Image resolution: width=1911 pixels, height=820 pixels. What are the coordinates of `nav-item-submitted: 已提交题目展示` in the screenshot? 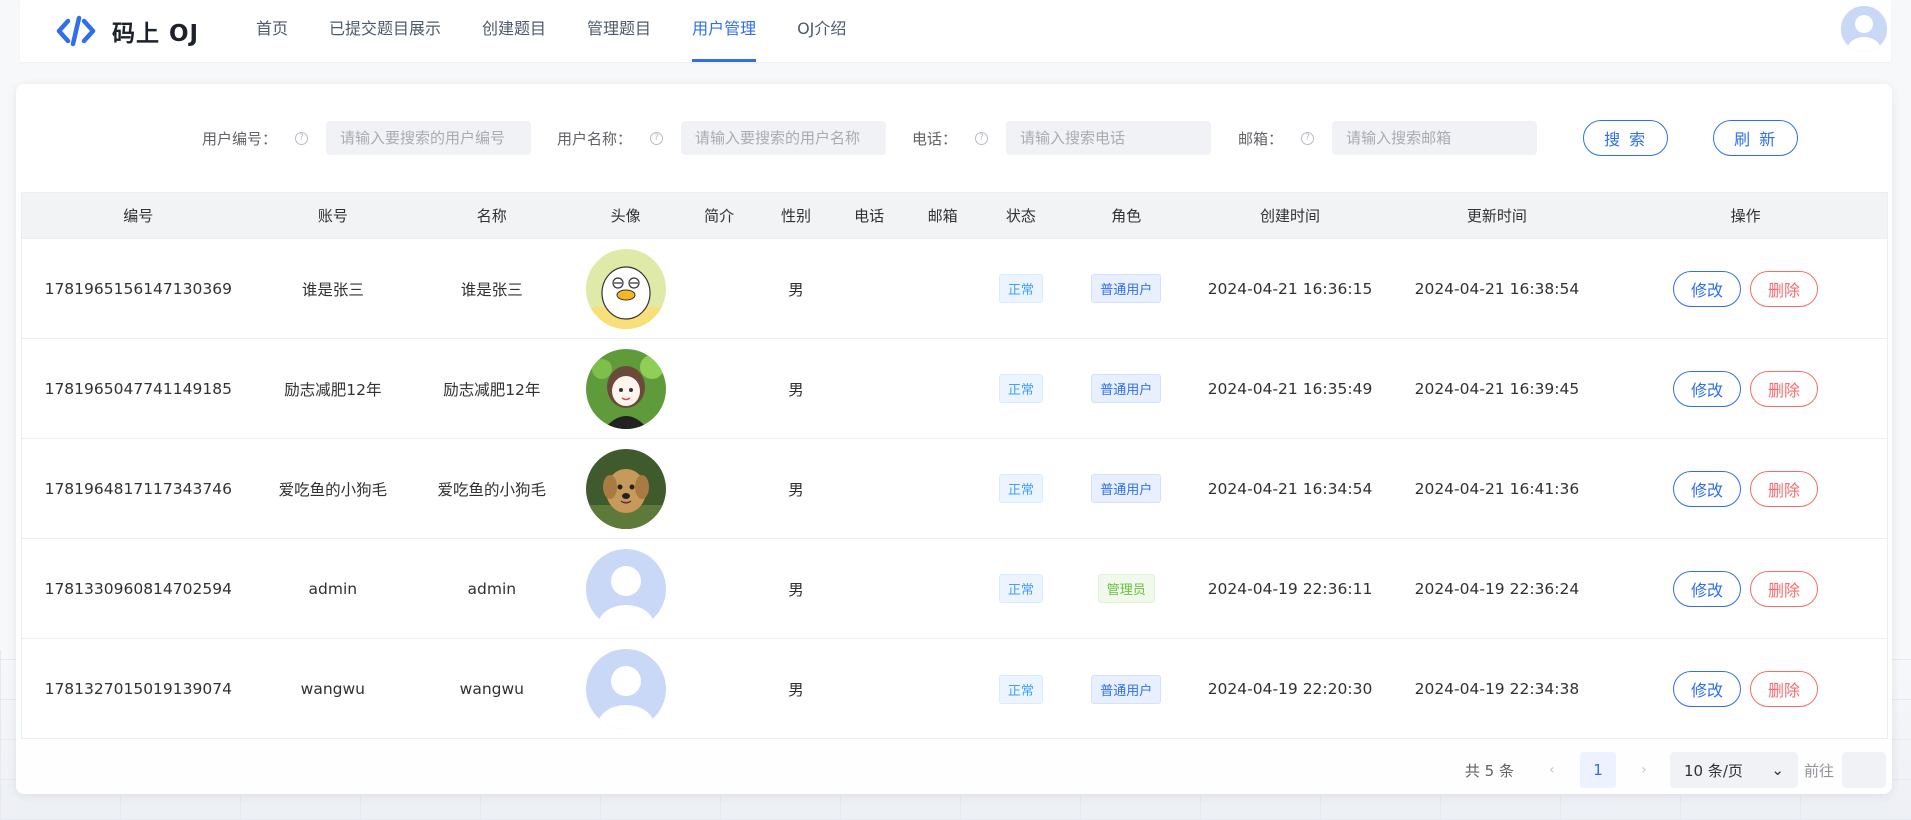 It's located at (385, 31).